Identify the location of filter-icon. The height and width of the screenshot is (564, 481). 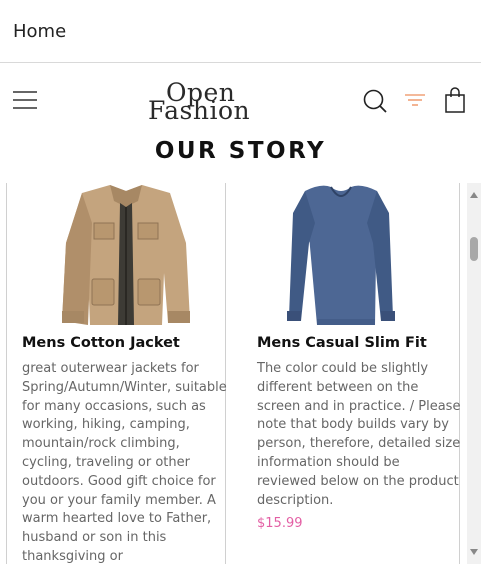
(415, 100).